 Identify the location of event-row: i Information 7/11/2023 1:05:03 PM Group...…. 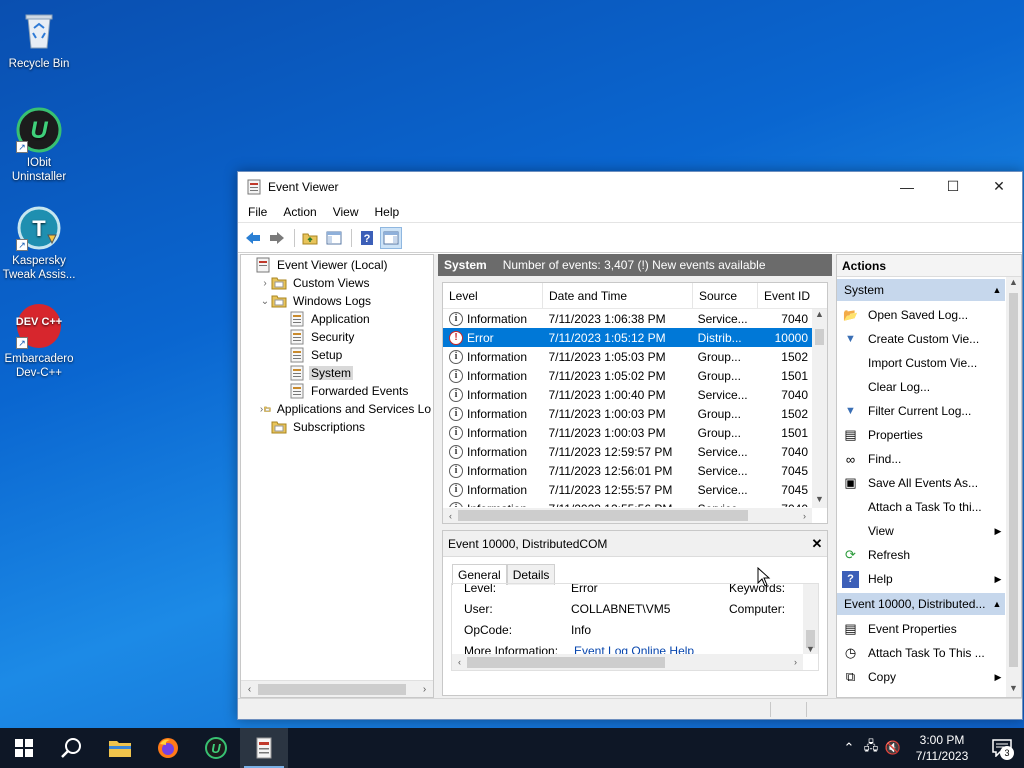
(627, 356).